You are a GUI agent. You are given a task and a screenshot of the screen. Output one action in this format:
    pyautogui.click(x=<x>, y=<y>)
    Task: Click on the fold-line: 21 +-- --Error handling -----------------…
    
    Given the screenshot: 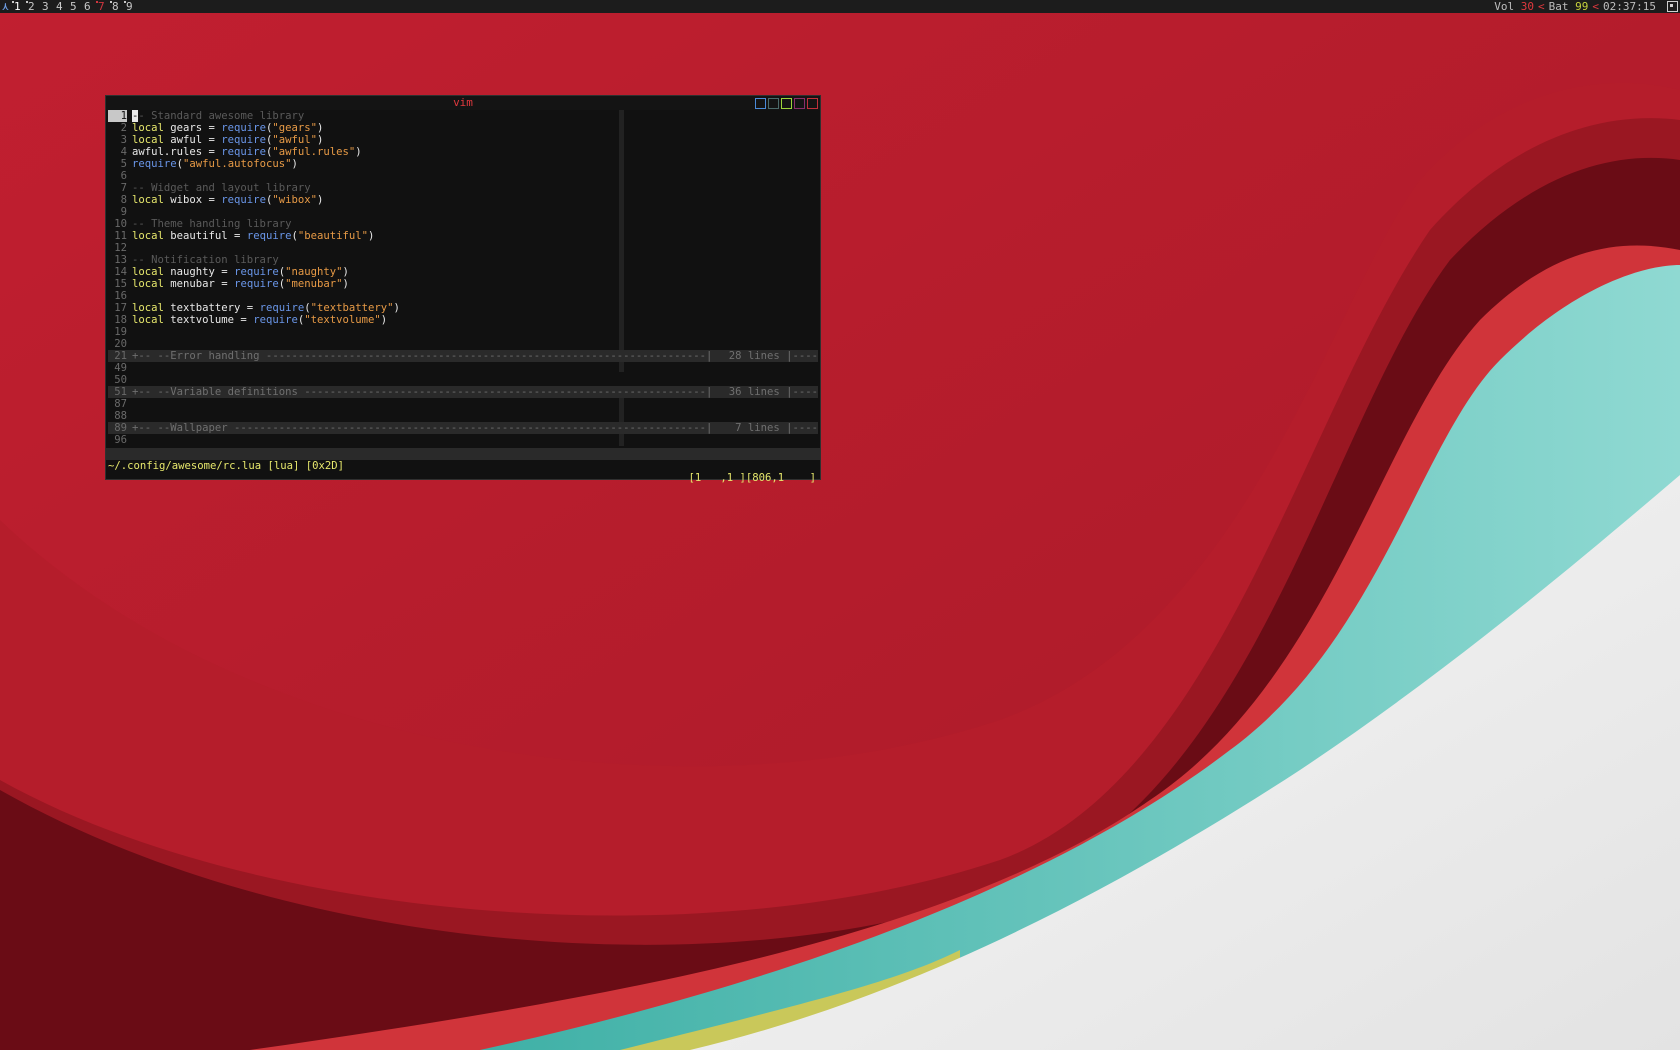 What is the action you would take?
    pyautogui.click(x=463, y=356)
    